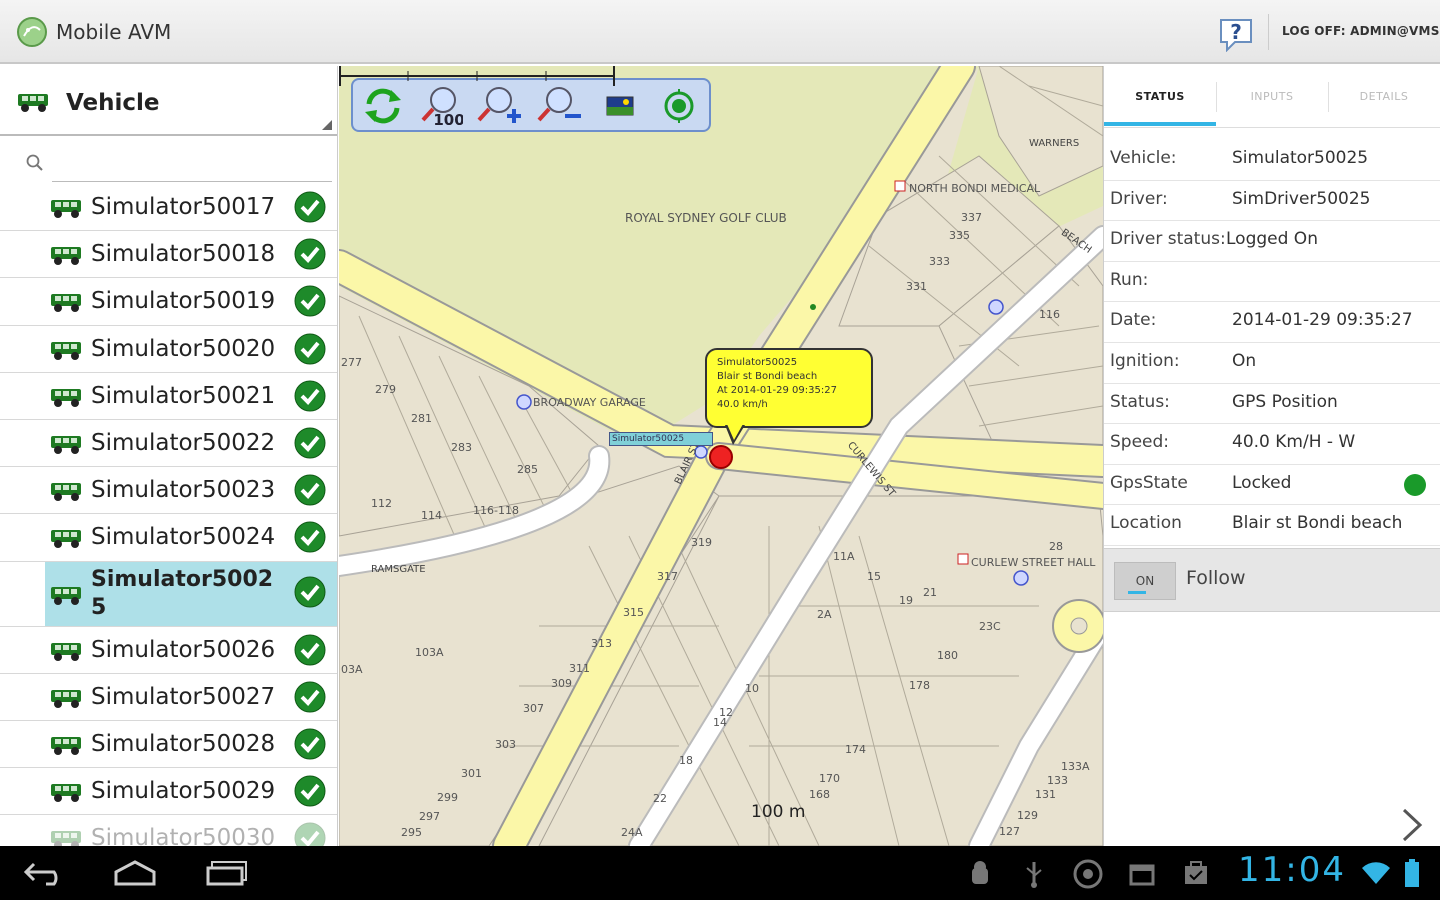 The height and width of the screenshot is (900, 1440). Describe the element at coordinates (1272, 239) in the screenshot. I see `status-field-value: Logged On` at that location.